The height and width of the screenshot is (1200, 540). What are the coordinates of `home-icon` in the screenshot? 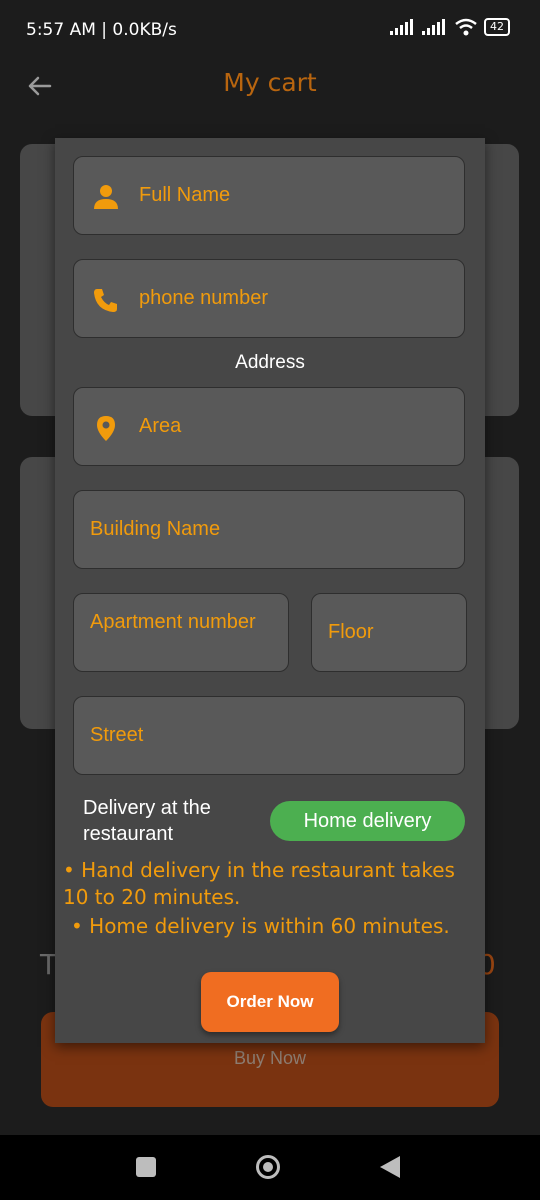 It's located at (268, 1167).